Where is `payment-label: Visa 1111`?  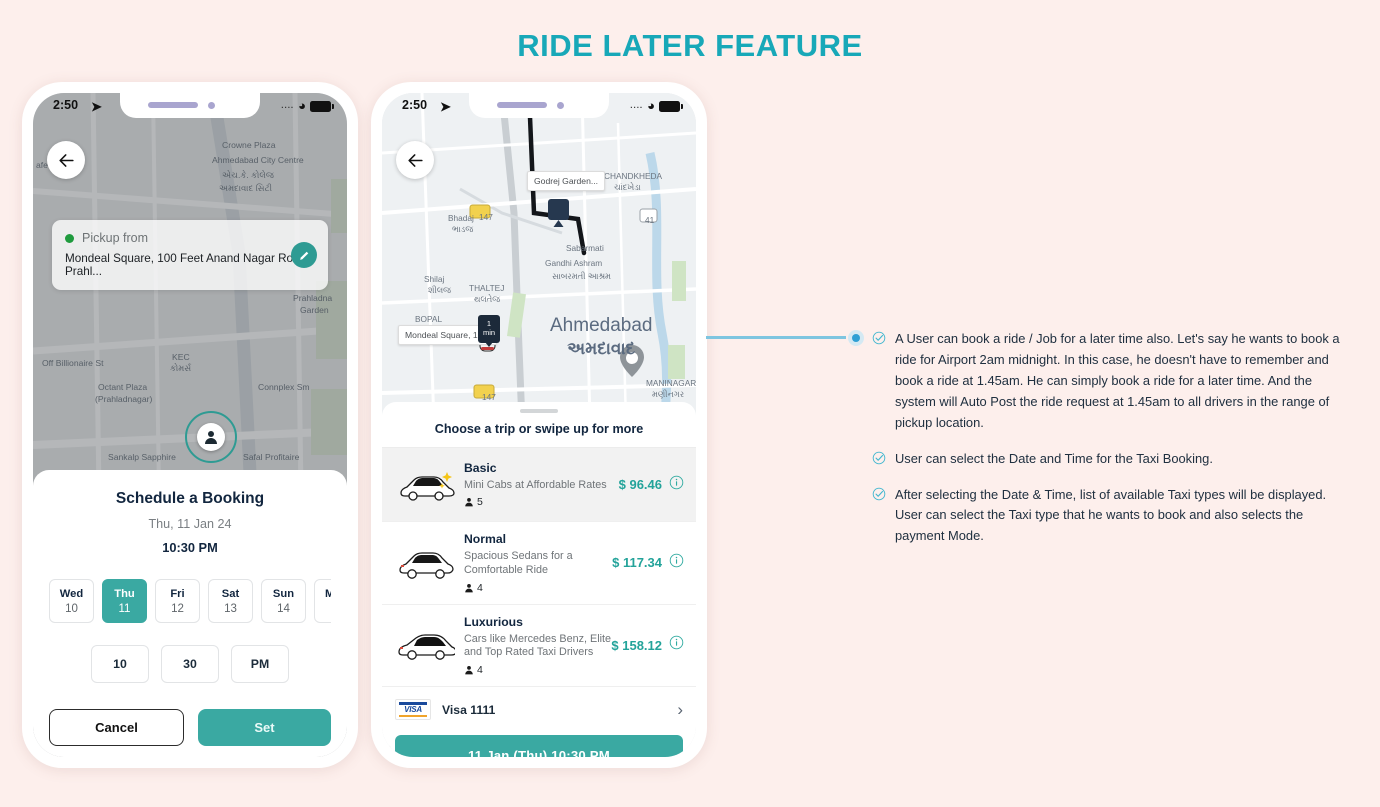 payment-label: Visa 1111 is located at coordinates (469, 709).